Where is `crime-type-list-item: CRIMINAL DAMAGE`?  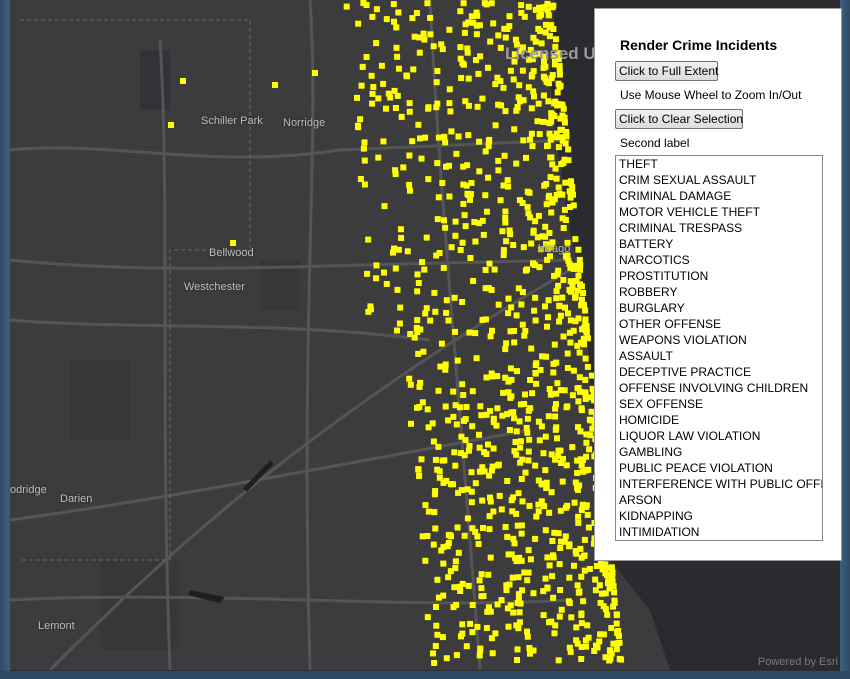 crime-type-list-item: CRIMINAL DAMAGE is located at coordinates (719, 196).